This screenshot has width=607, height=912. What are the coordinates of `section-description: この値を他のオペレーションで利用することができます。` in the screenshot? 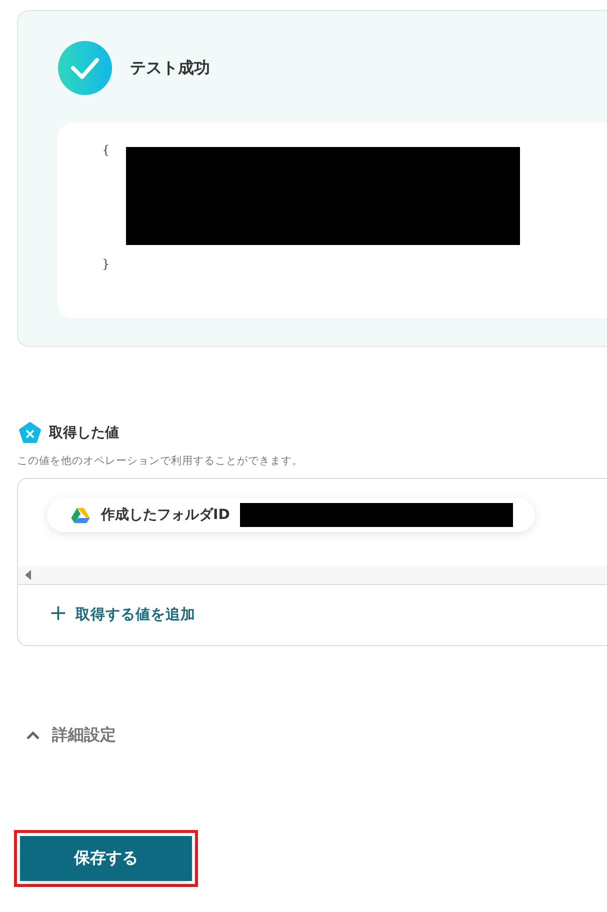 It's located at (160, 461).